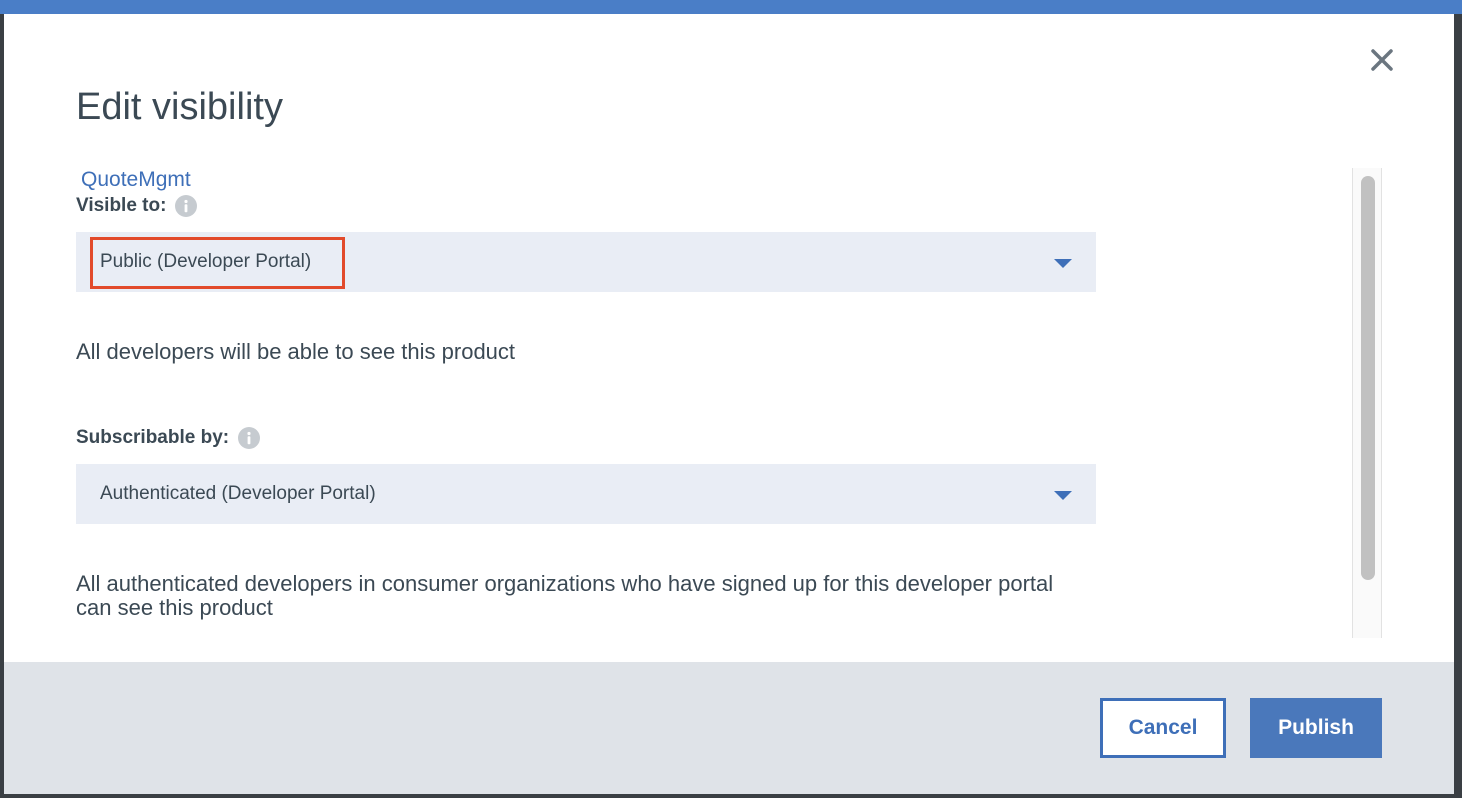 The width and height of the screenshot is (1462, 798). Describe the element at coordinates (121, 205) in the screenshot. I see `visible-to-label-text: Visible to:` at that location.